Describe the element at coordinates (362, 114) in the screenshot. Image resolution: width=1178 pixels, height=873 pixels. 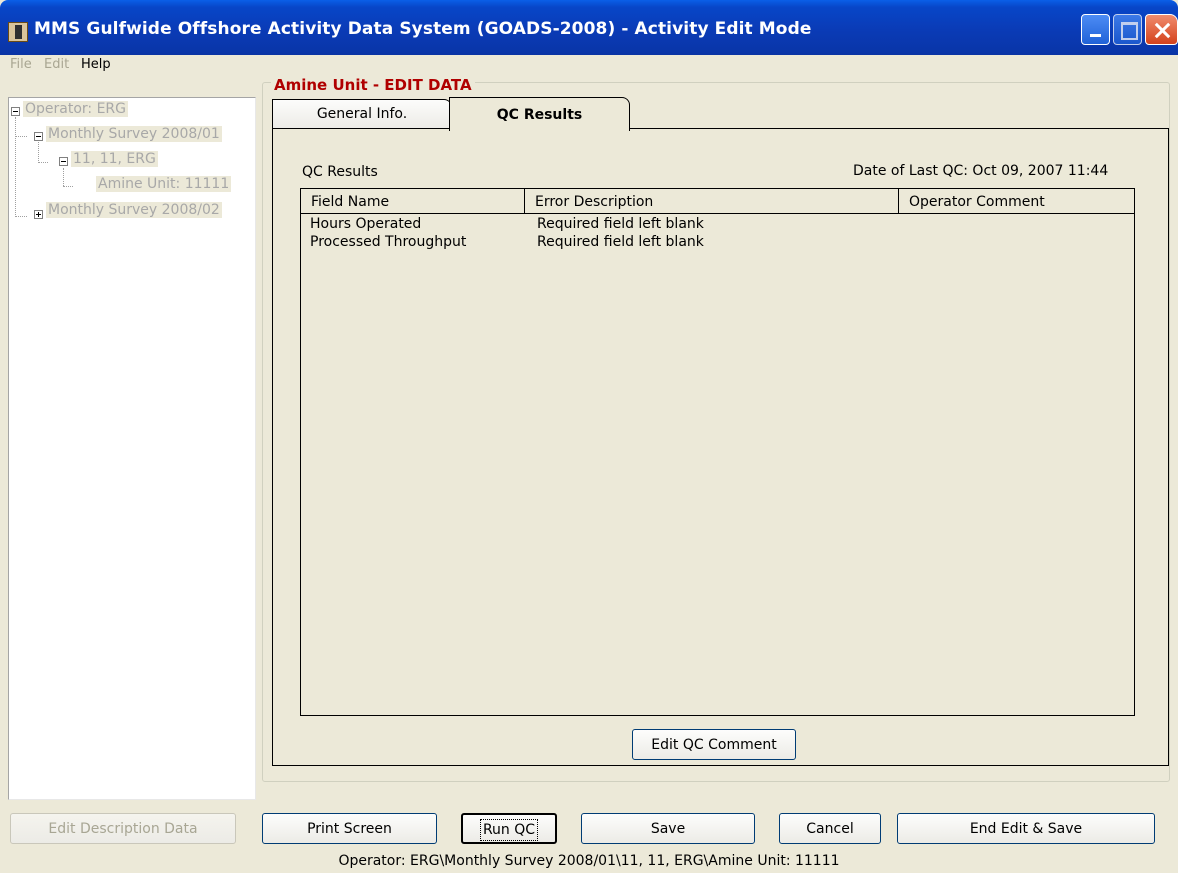
I see `tab-general-info: General Info.` at that location.